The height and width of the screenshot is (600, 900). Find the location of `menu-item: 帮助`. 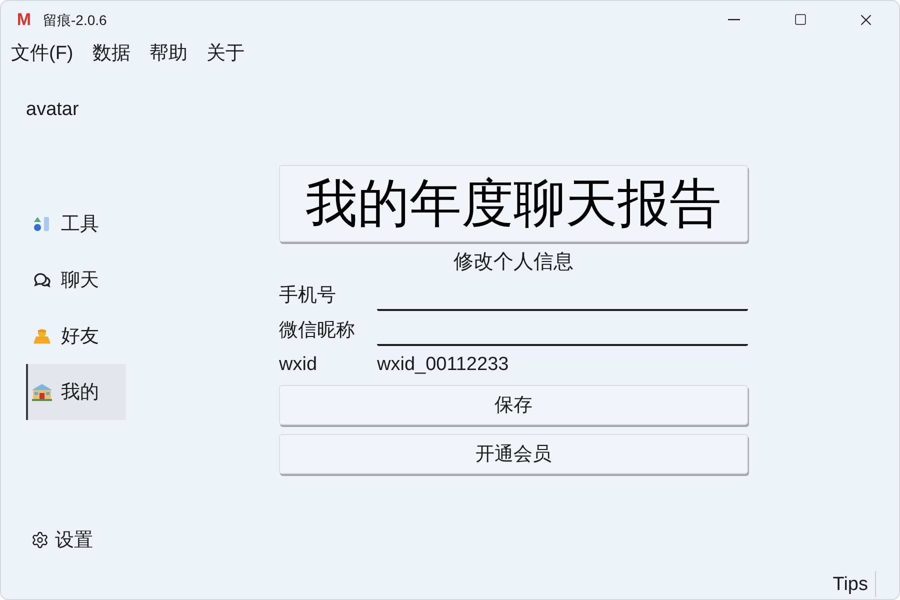

menu-item: 帮助 is located at coordinates (168, 53).